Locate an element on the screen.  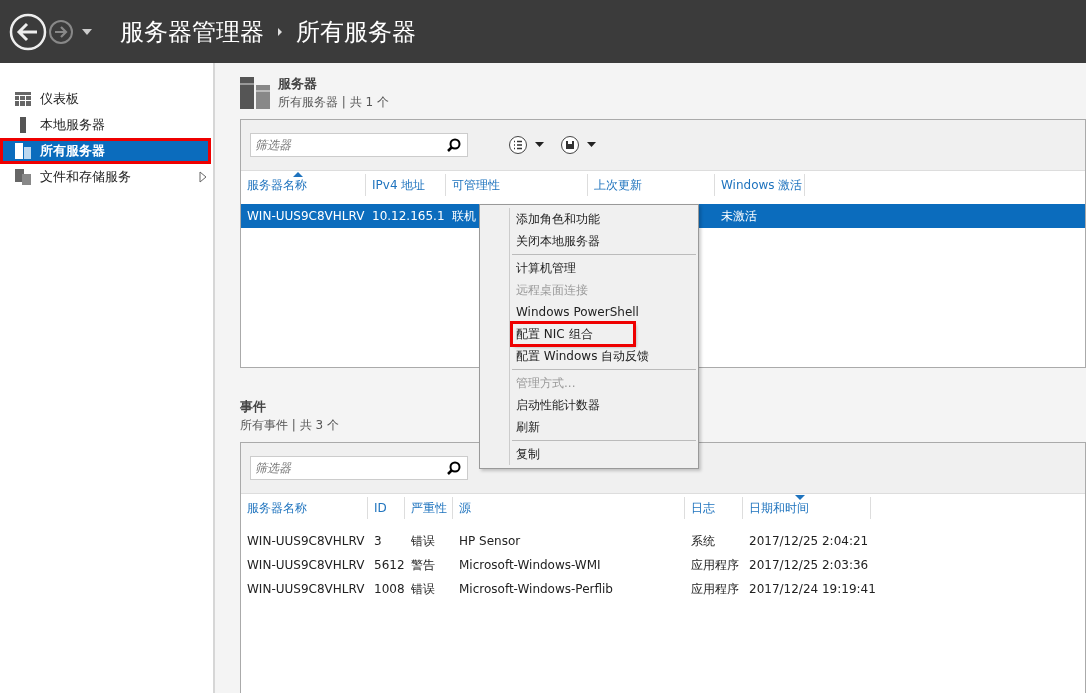
table-cell: 系统 is located at coordinates (703, 540).